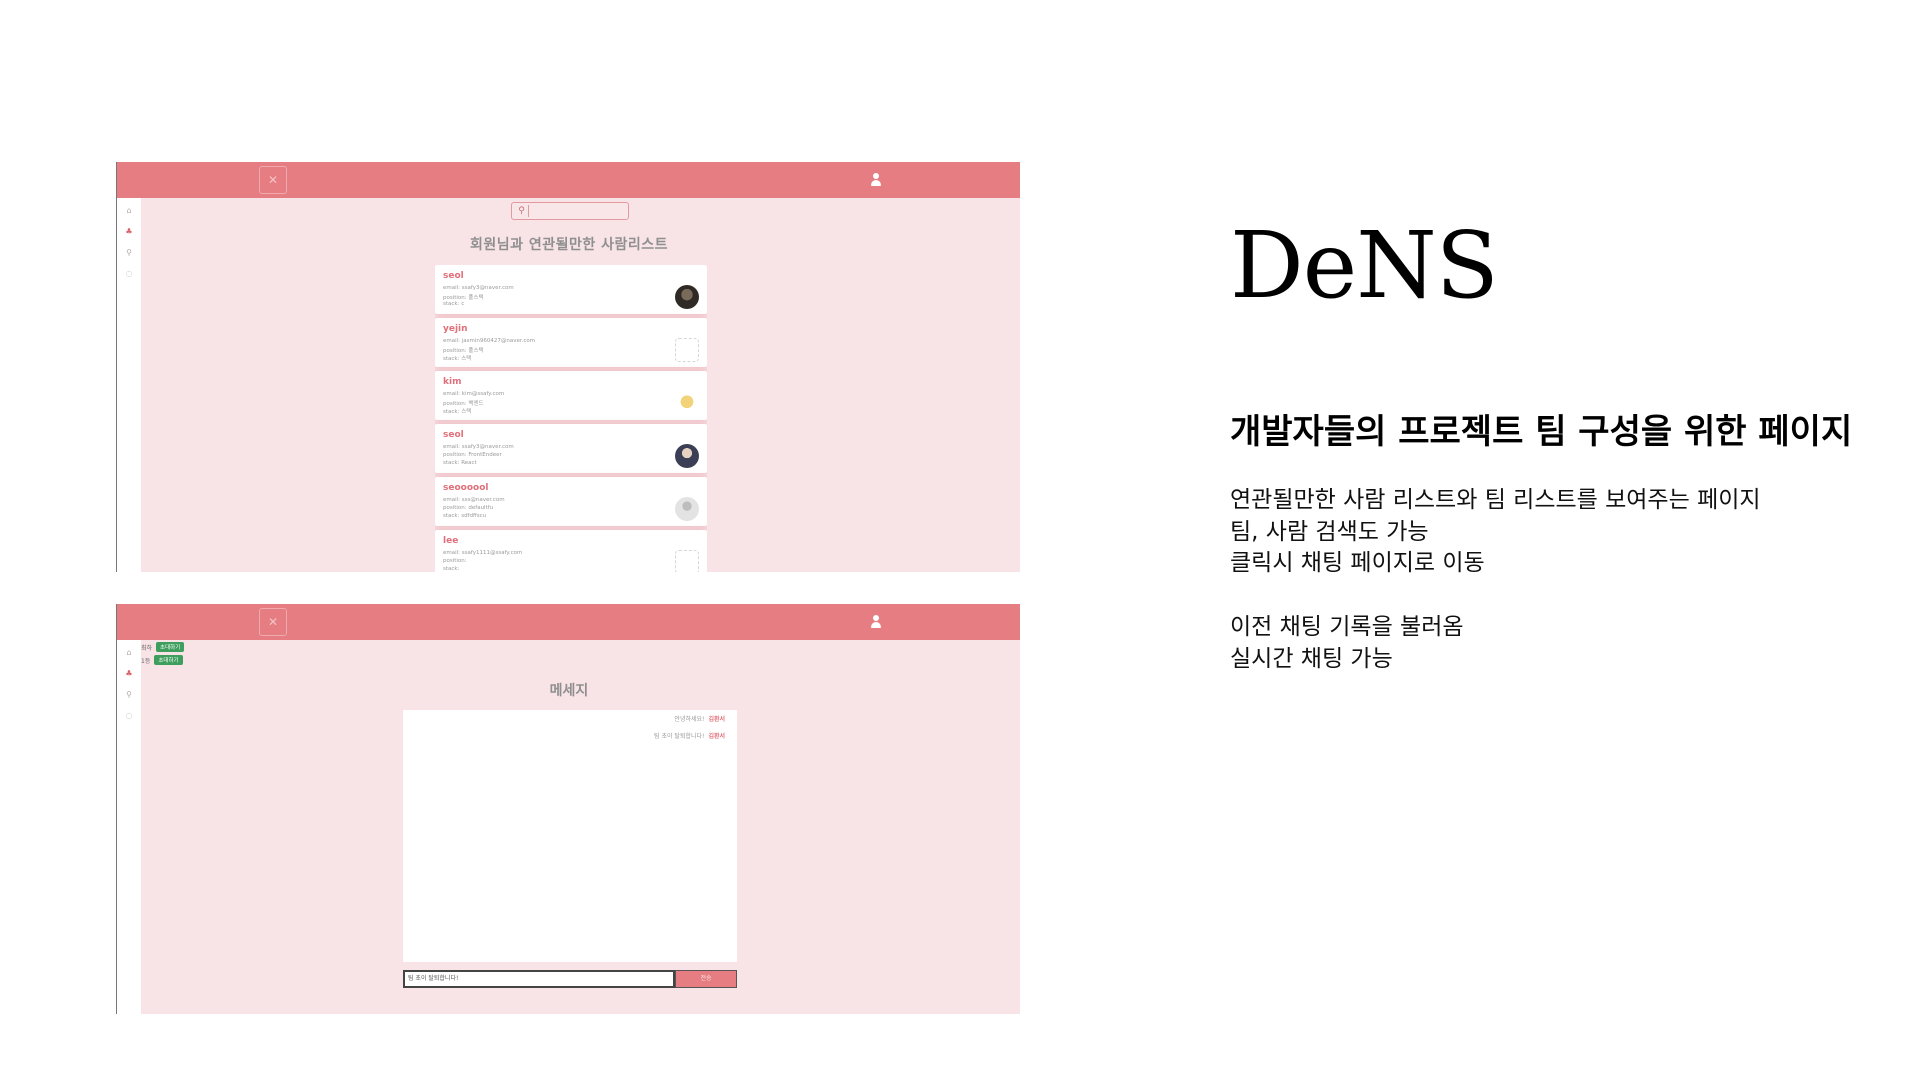 Image resolution: width=1920 pixels, height=1080 pixels. What do you see at coordinates (569, 245) in the screenshot?
I see `page-title: 회원님과 연관될만한 사람리스트` at bounding box center [569, 245].